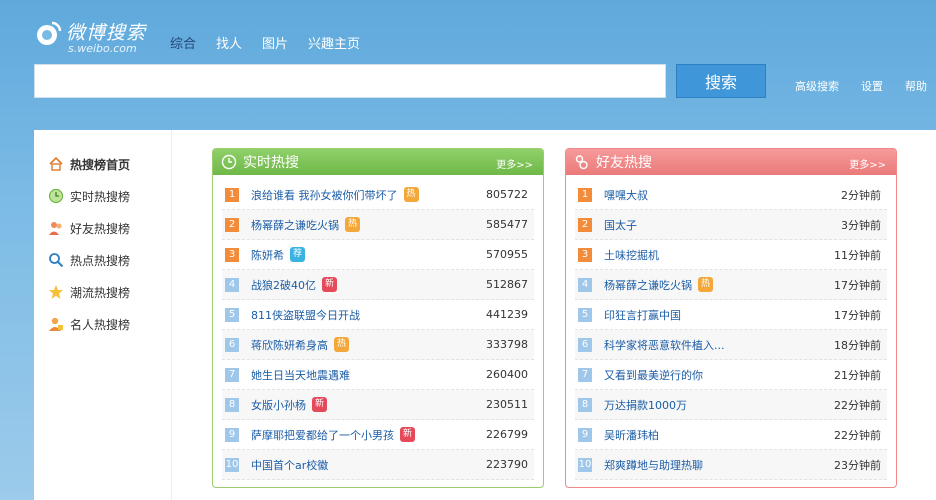  I want to click on sidebar-item-label: 潮流热搜榜, so click(100, 292).